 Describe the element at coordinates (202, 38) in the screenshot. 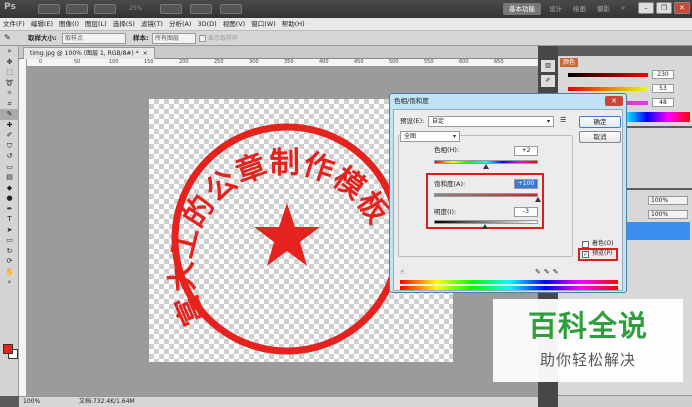

I see `show-sampling-ring-checkbox` at that location.